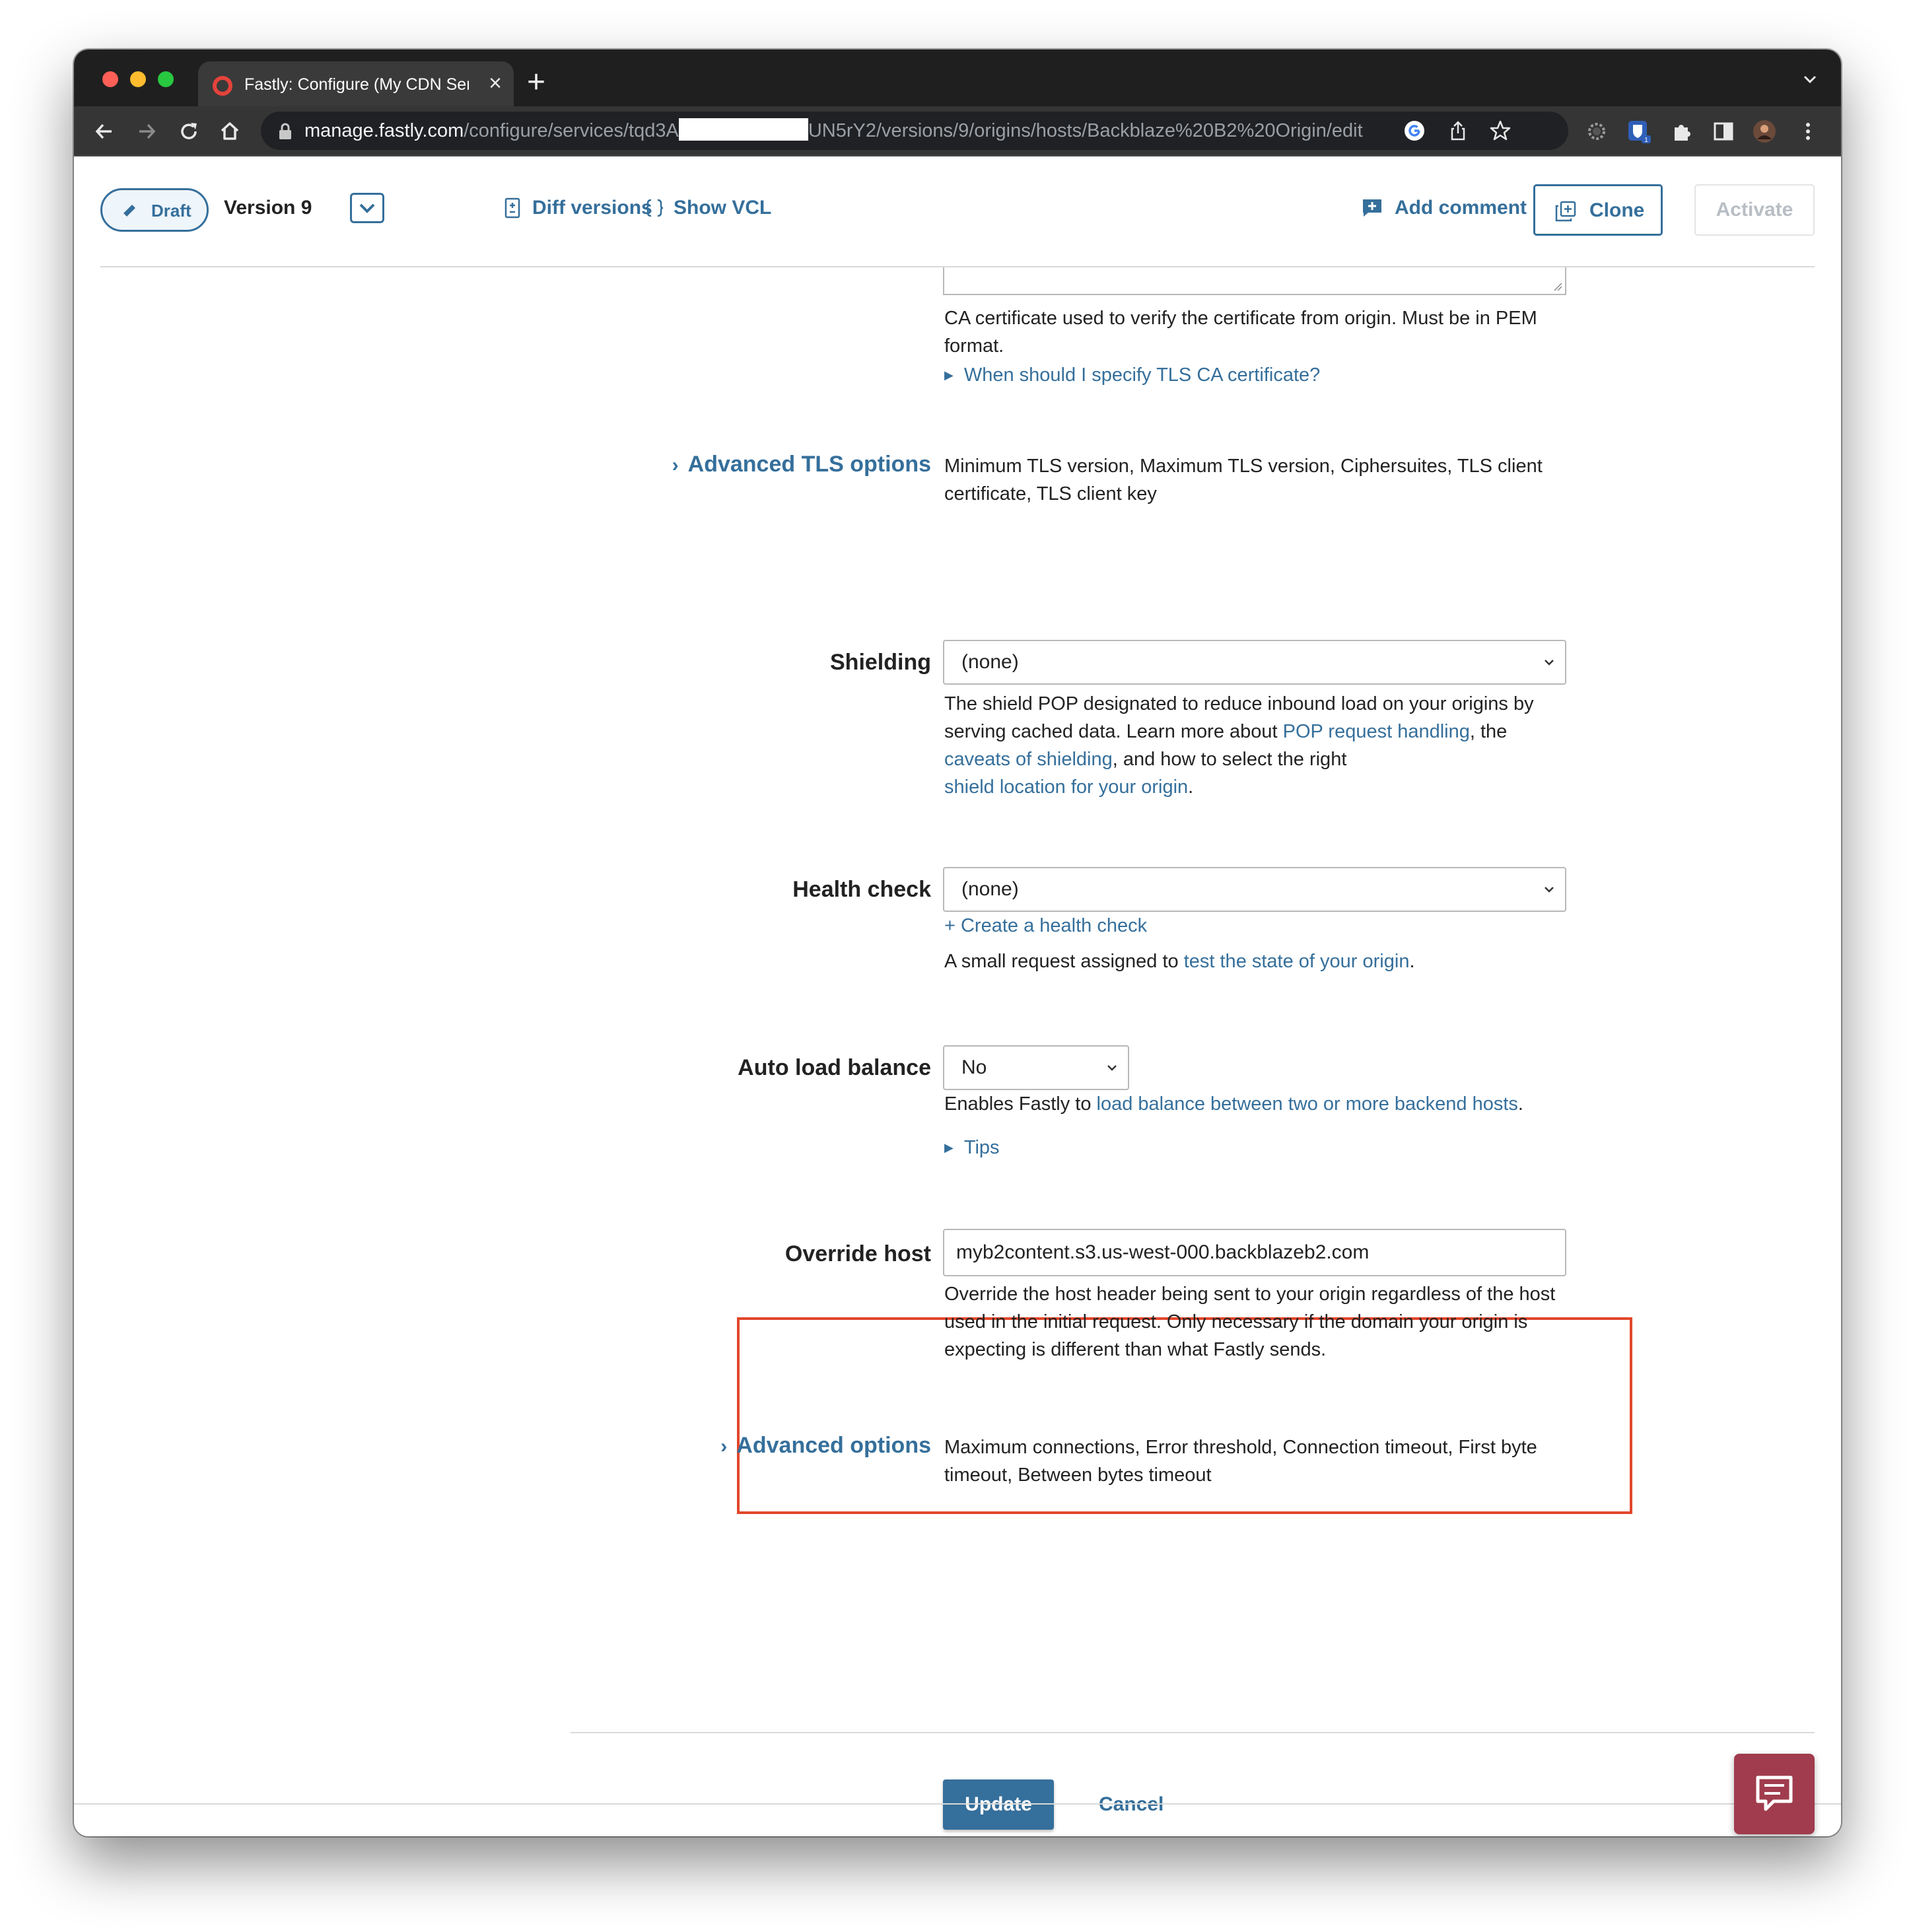 The image size is (1911, 1932). Describe the element at coordinates (654, 208) in the screenshot. I see `braces-icon` at that location.